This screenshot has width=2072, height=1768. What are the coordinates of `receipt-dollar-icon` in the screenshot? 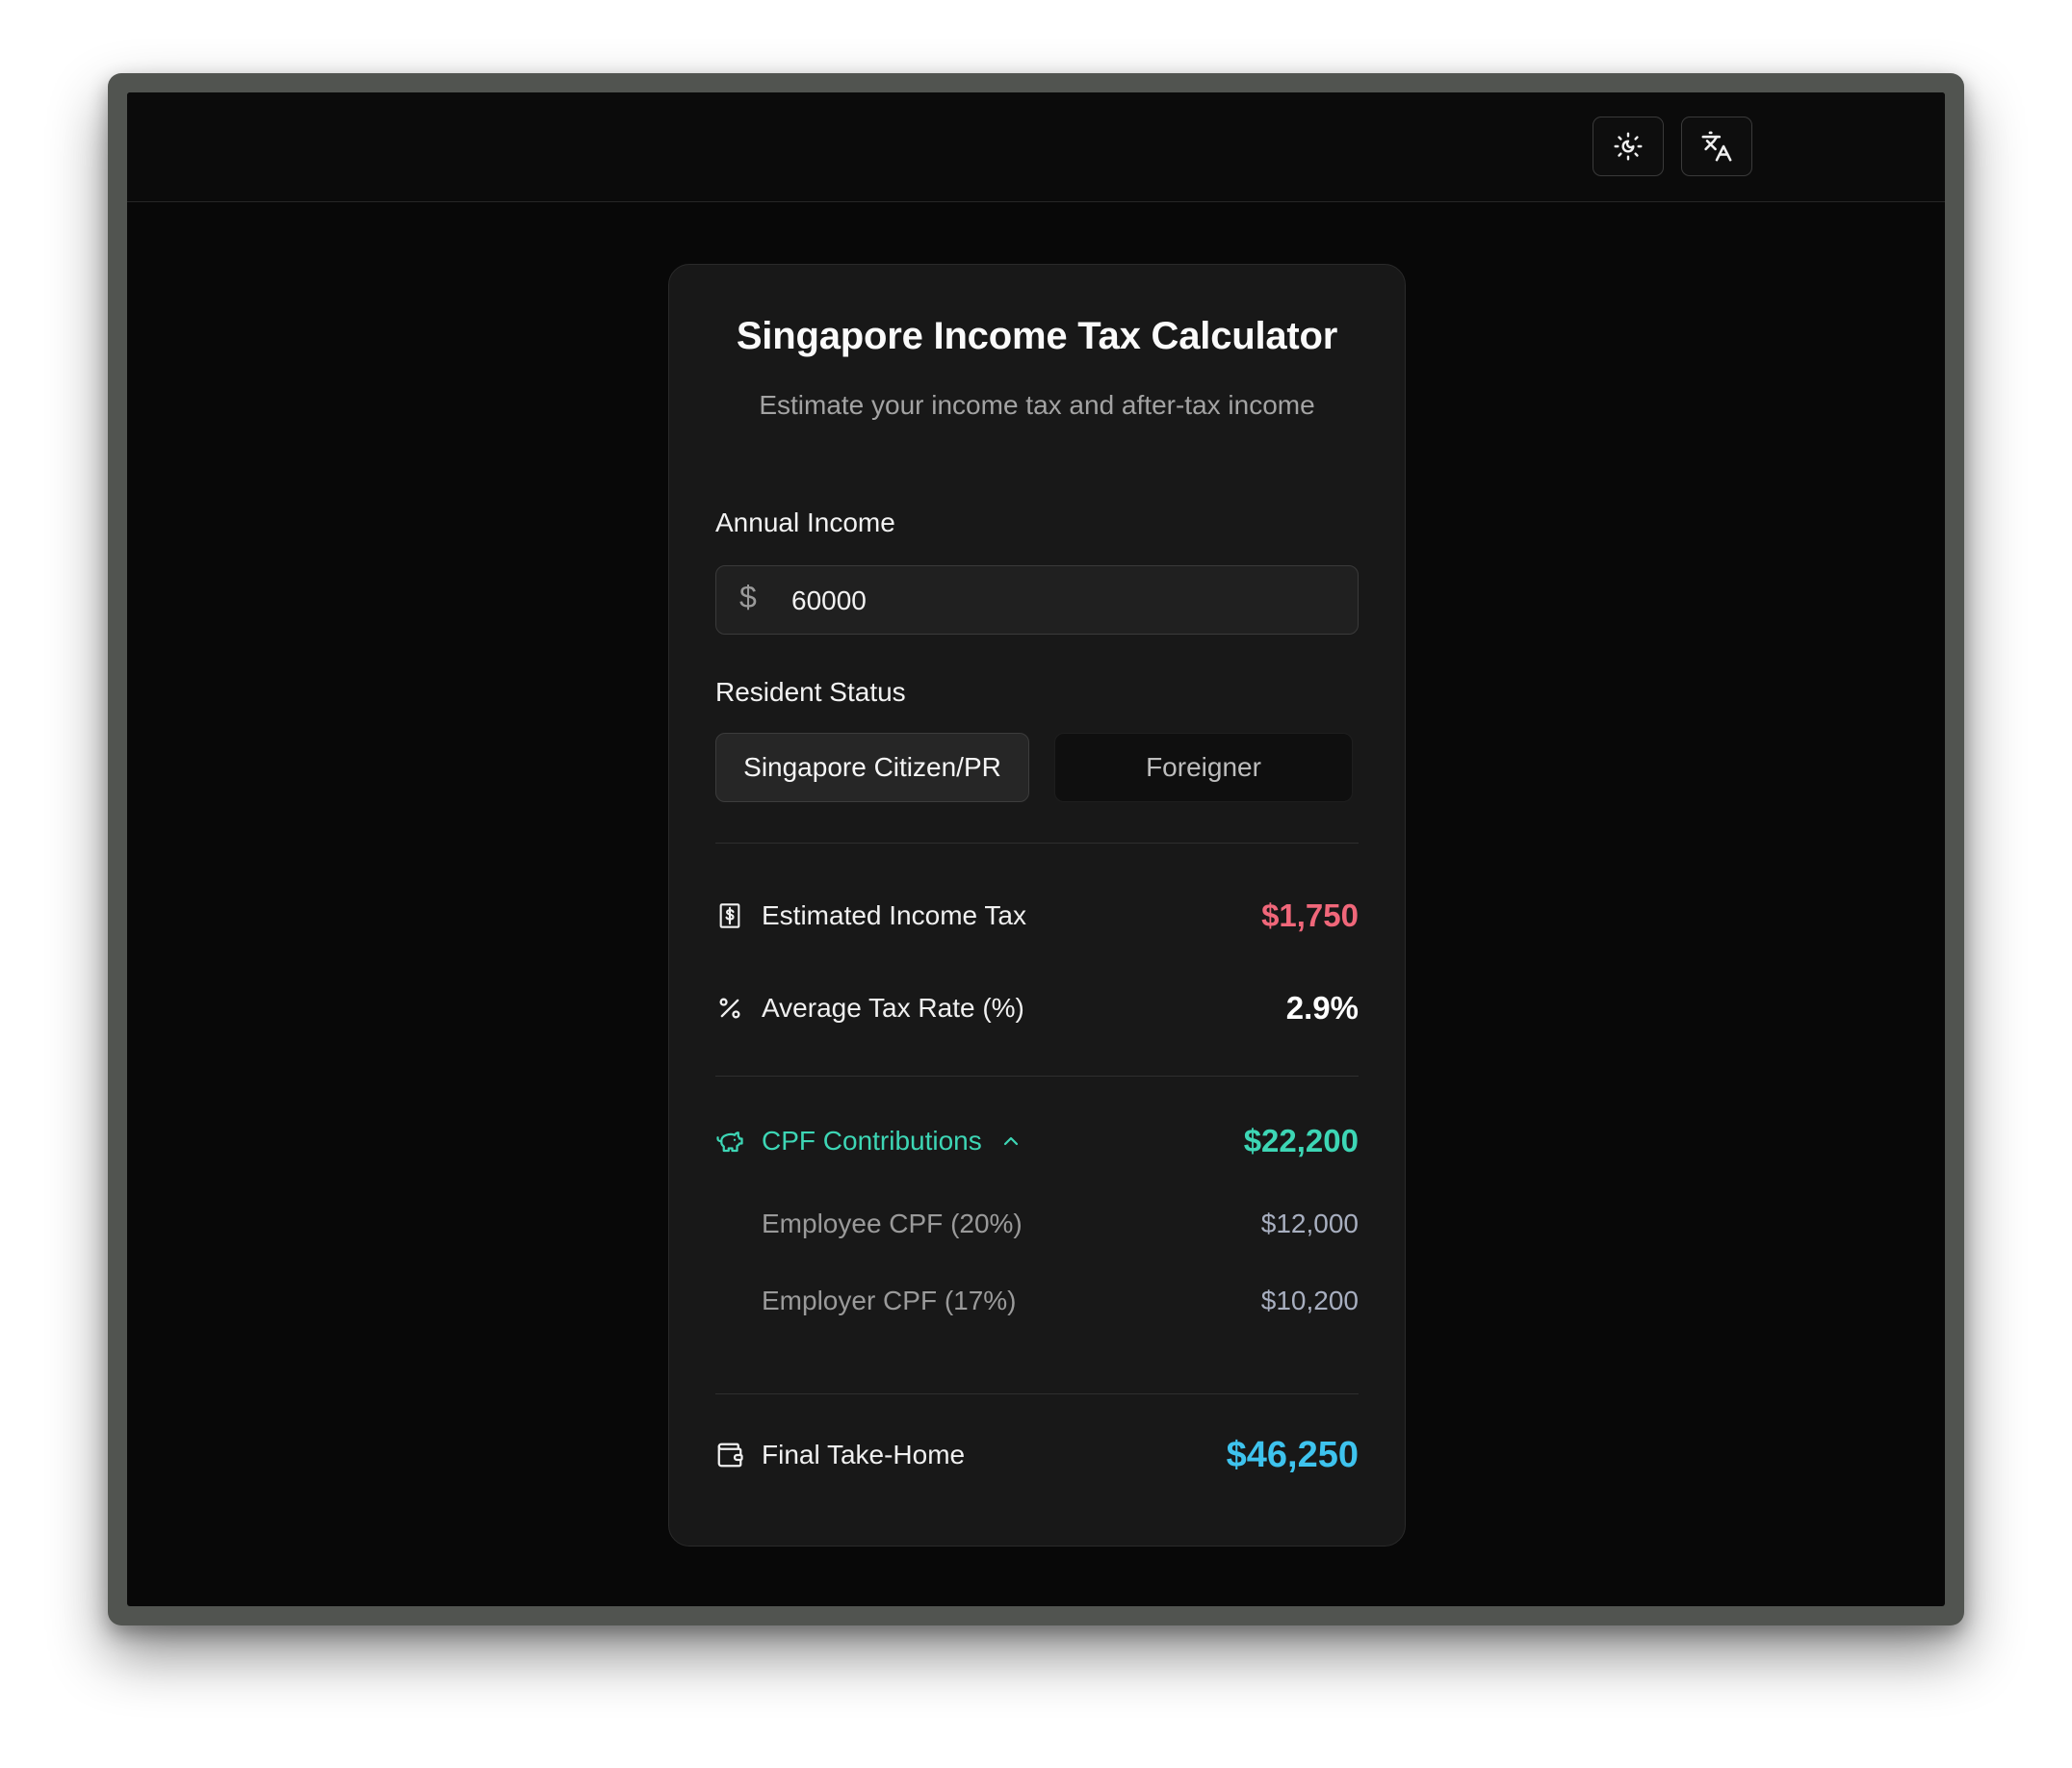 It's located at (729, 915).